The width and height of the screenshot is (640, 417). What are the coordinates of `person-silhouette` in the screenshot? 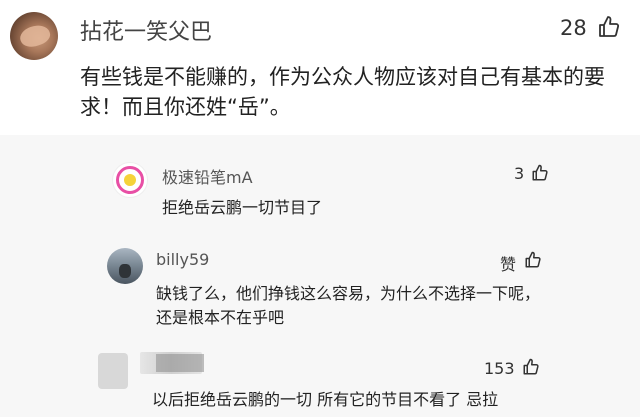 It's located at (125, 271).